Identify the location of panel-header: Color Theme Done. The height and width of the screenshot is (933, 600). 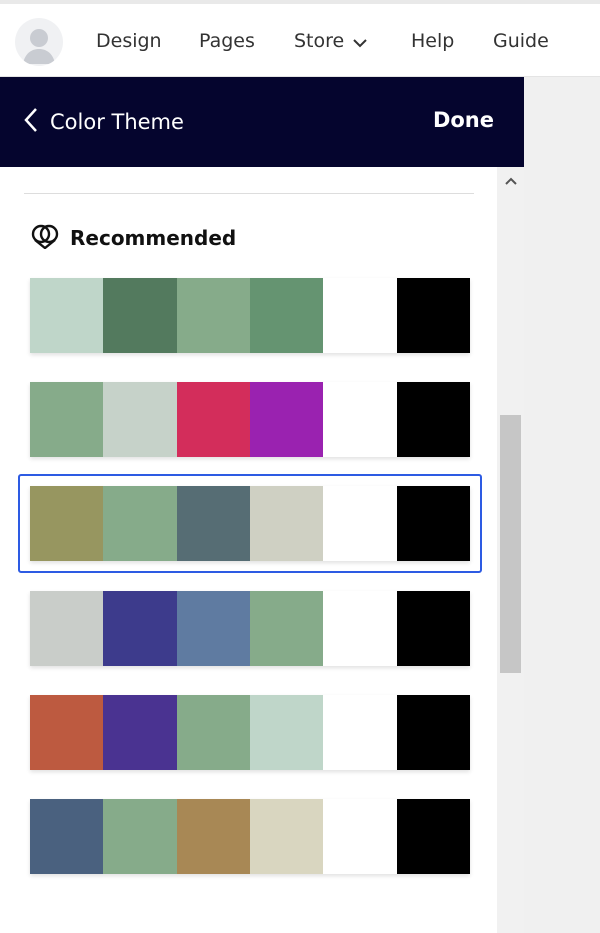
(262, 122).